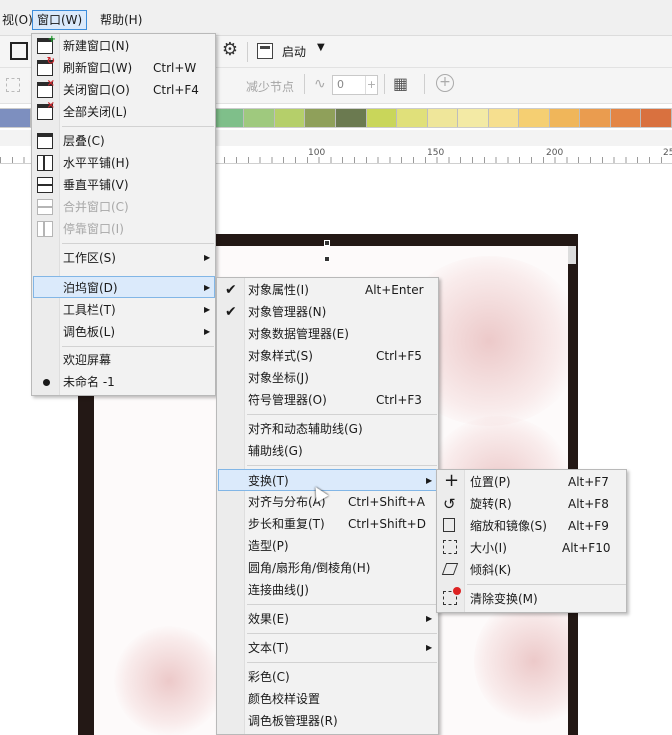 This screenshot has width=672, height=735. I want to click on menu-item-close-window: × 关闭窗口(O) Ctrl+F4, so click(124, 90).